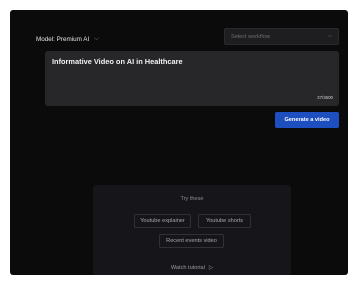 The image size is (358, 283). What do you see at coordinates (250, 36) in the screenshot?
I see `workflow-placeholder: Select workflow` at bounding box center [250, 36].